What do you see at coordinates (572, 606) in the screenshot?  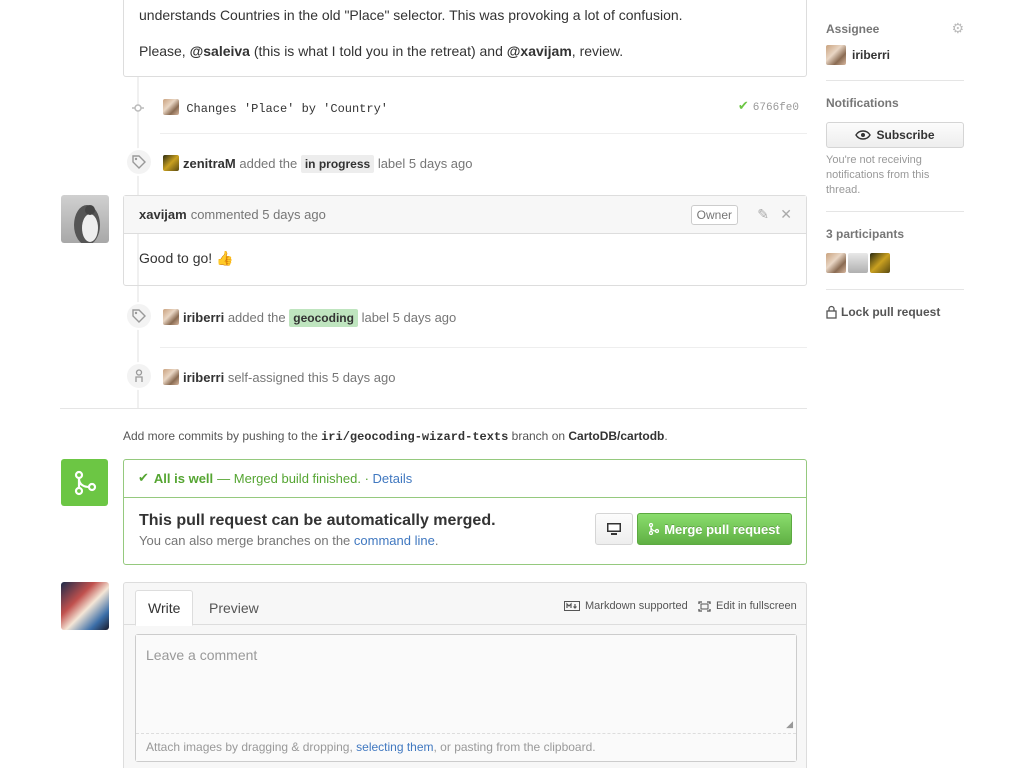 I see `markdown-icon` at bounding box center [572, 606].